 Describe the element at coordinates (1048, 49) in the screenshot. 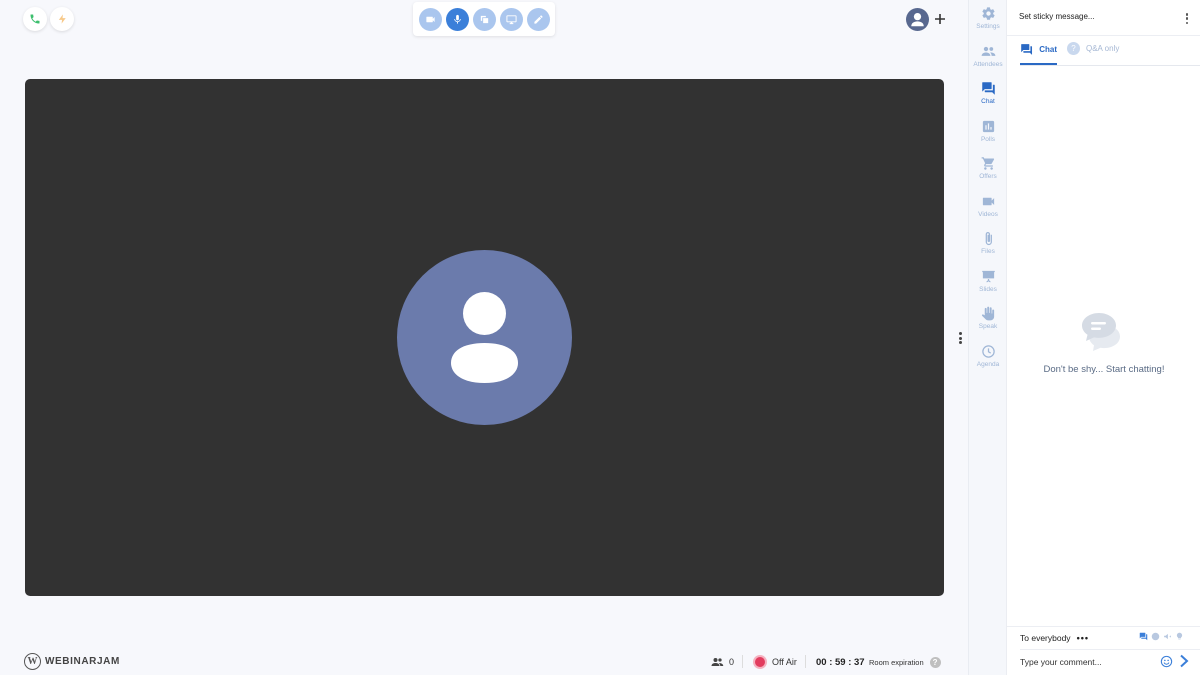

I see `tab-chat-label: Chat` at that location.